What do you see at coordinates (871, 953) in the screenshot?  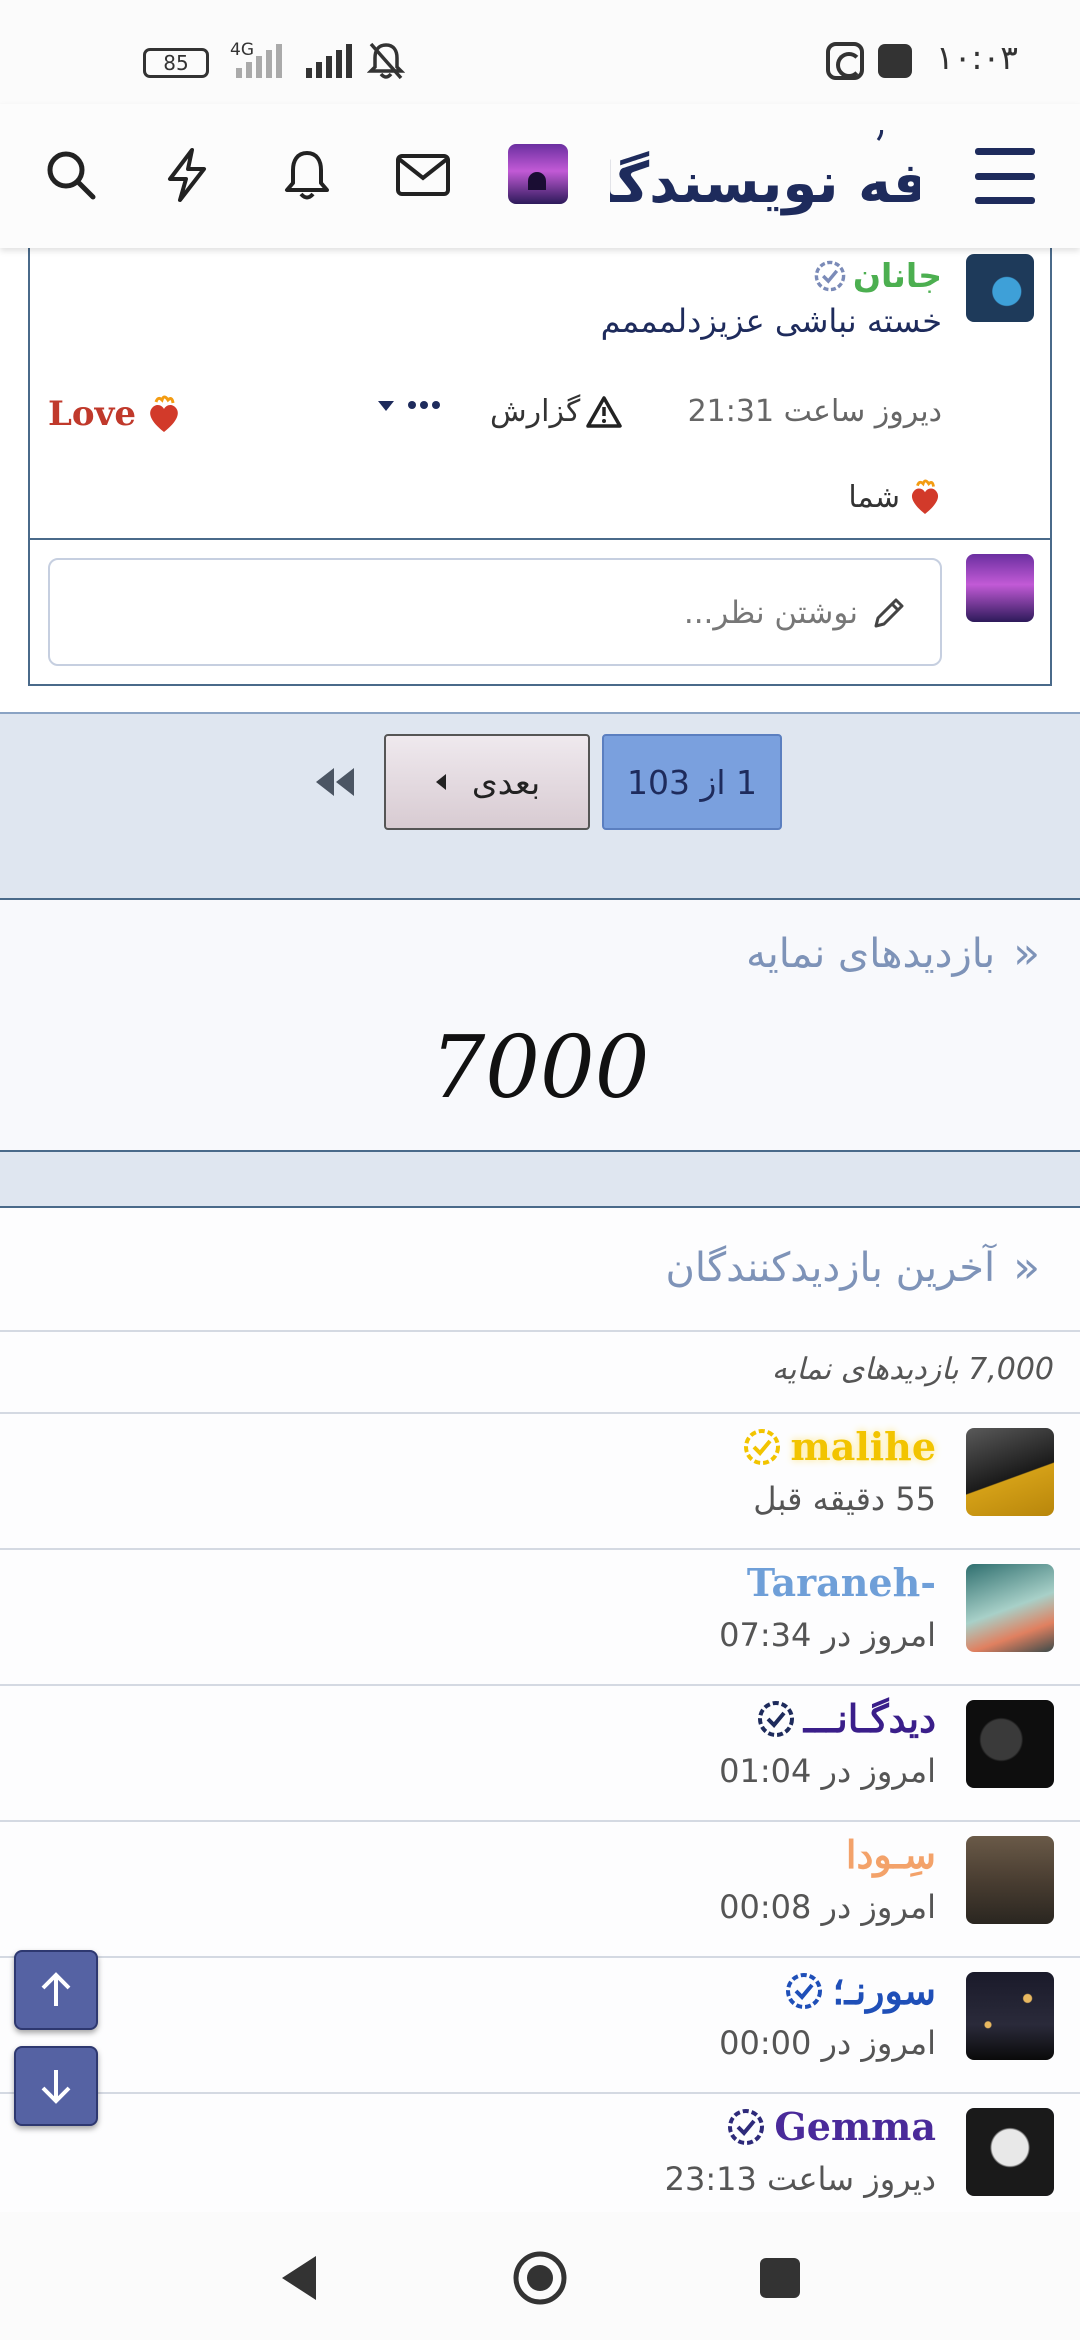 I see `profile-views-title-text: بازدیدهای نمایه` at bounding box center [871, 953].